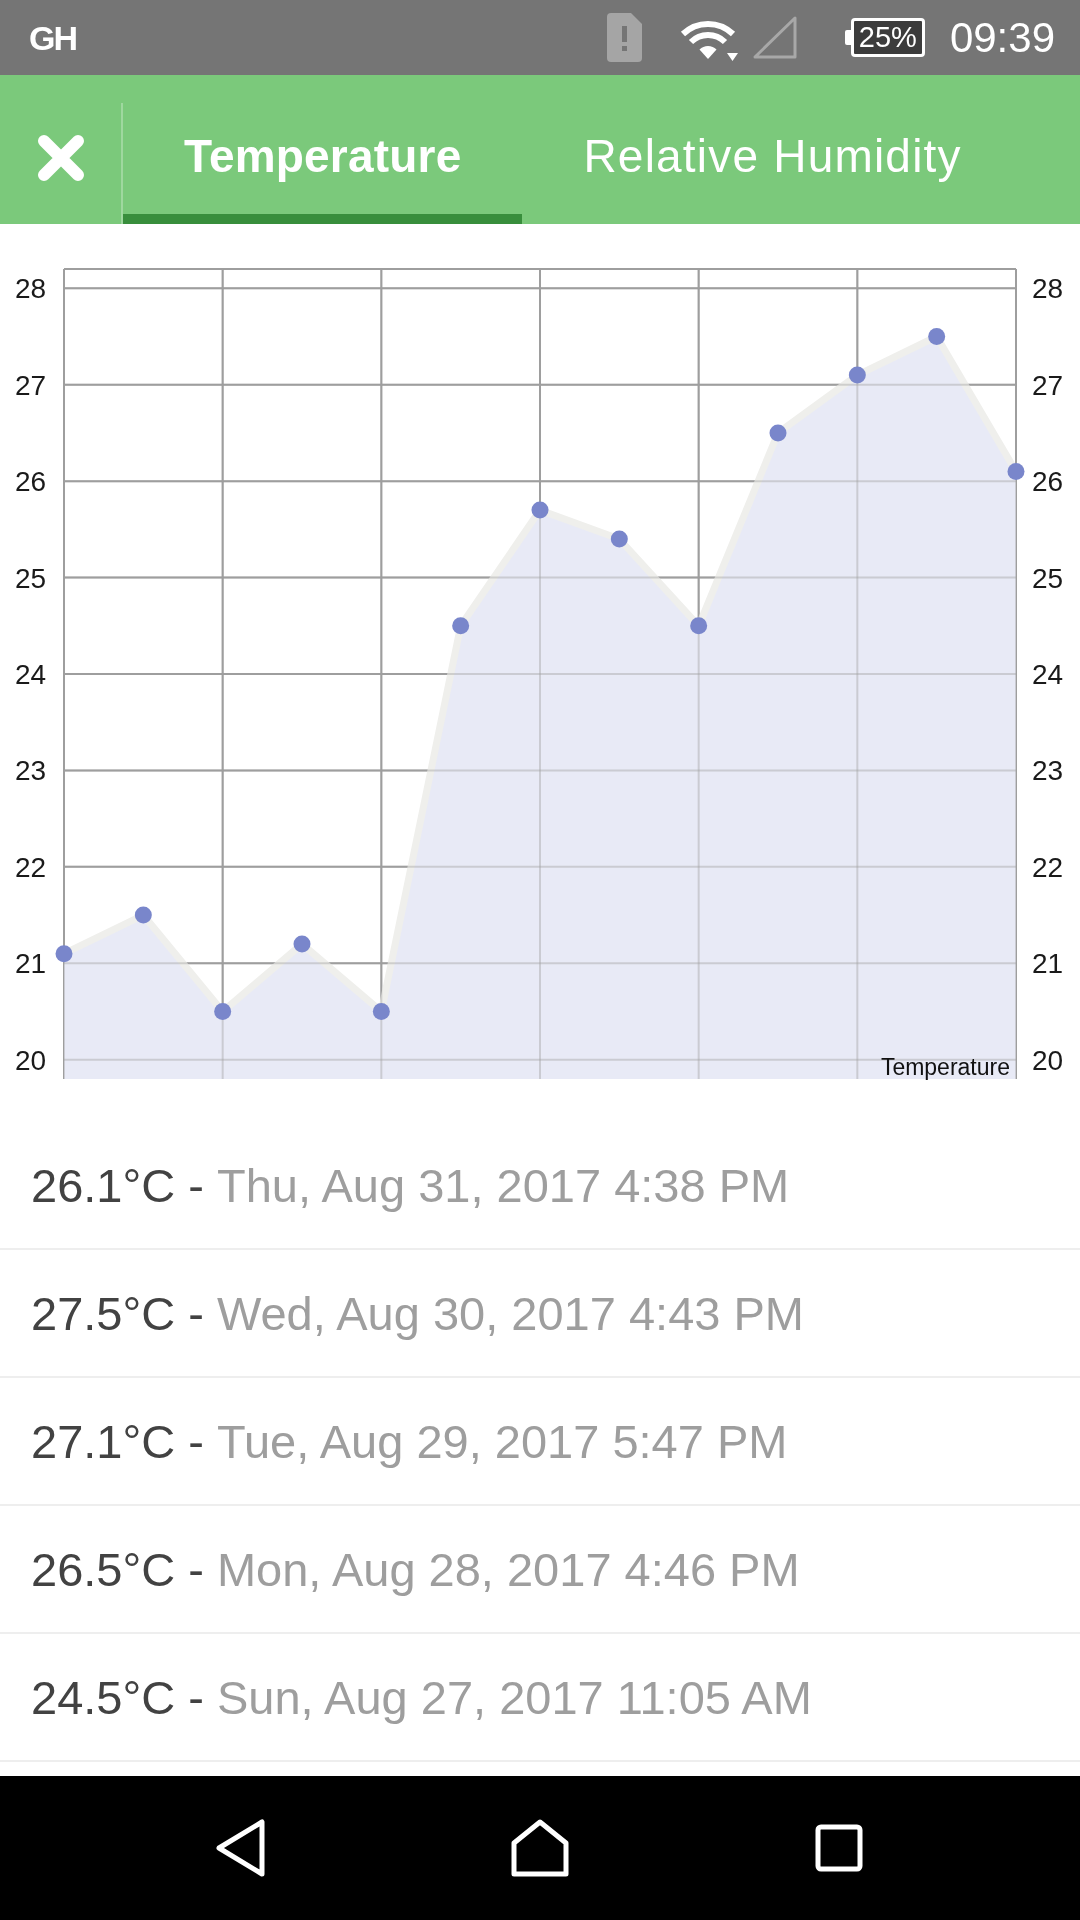  I want to click on timestamp: Sun, Aug 27, 2017 11:05 AM, so click(514, 1697).